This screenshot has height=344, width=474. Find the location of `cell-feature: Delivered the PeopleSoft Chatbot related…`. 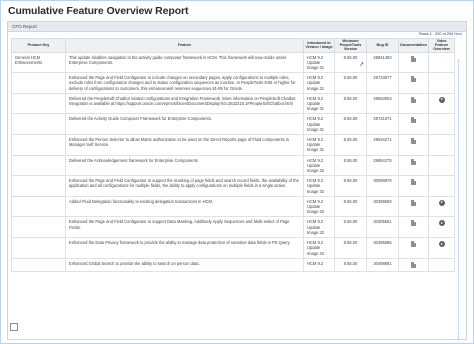

cell-feature: Delivered the PeopleSoft Chatbot related… is located at coordinates (184, 103).